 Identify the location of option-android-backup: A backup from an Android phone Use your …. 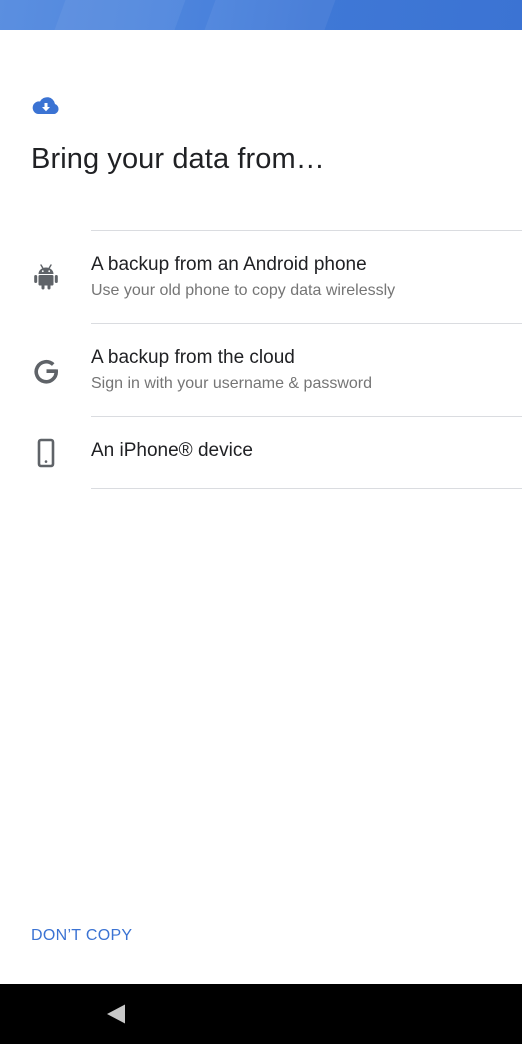
(261, 277).